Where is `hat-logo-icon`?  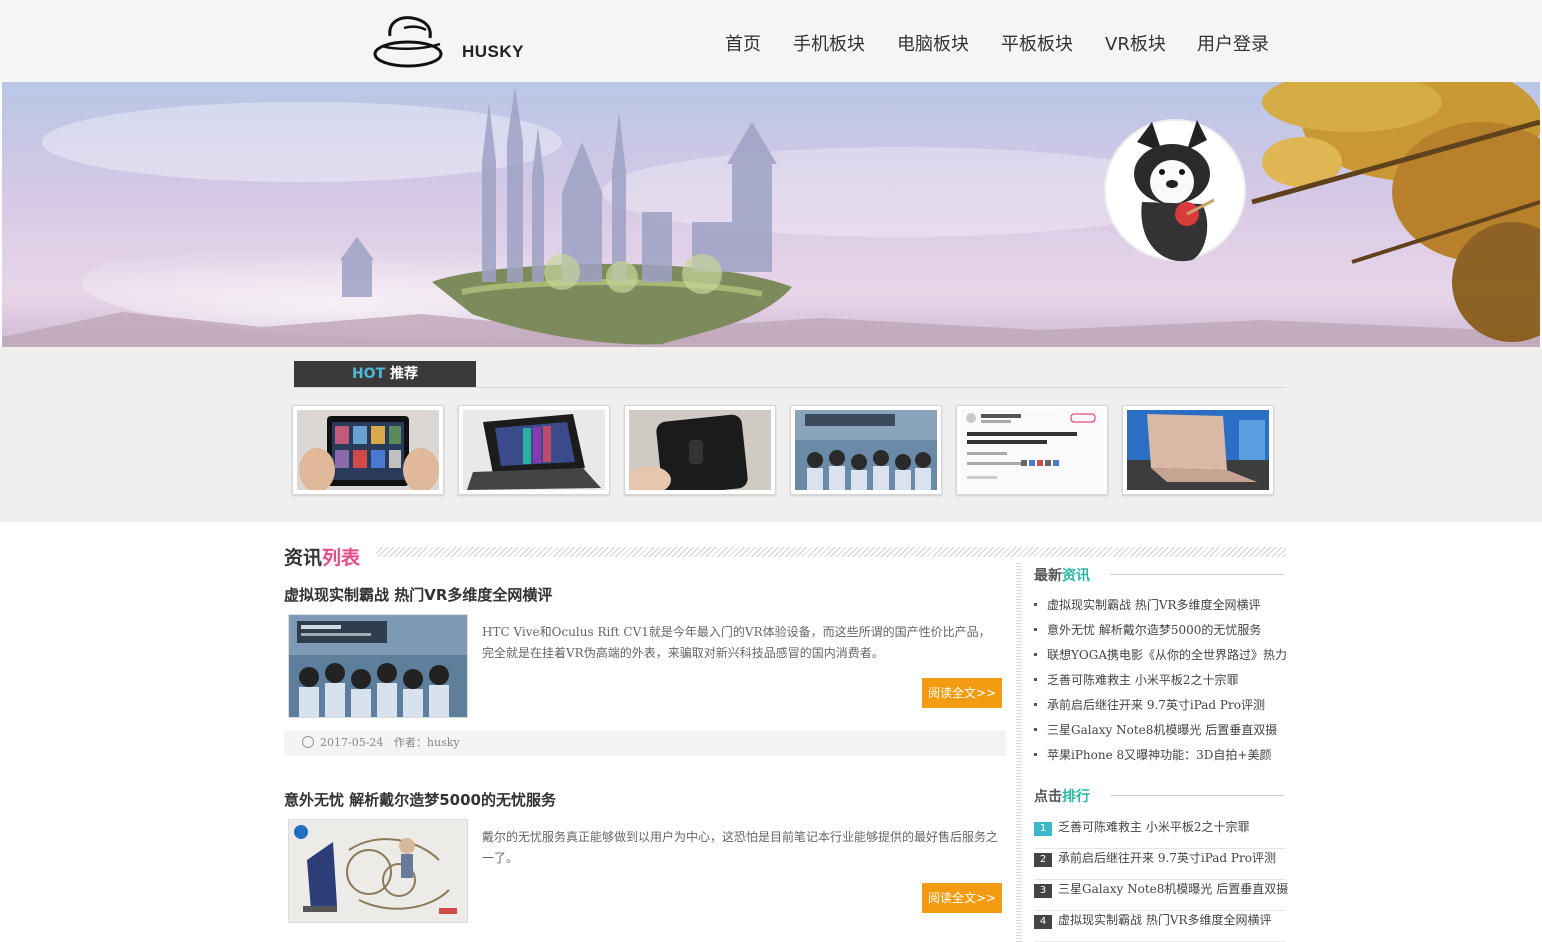
hat-logo-icon is located at coordinates (408, 42).